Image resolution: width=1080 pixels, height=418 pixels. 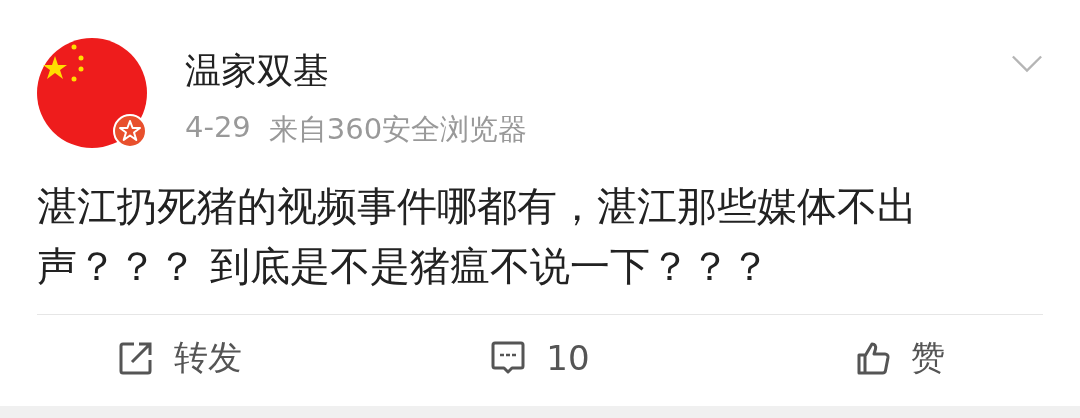 I want to click on flag-avatar, so click(x=92, y=93).